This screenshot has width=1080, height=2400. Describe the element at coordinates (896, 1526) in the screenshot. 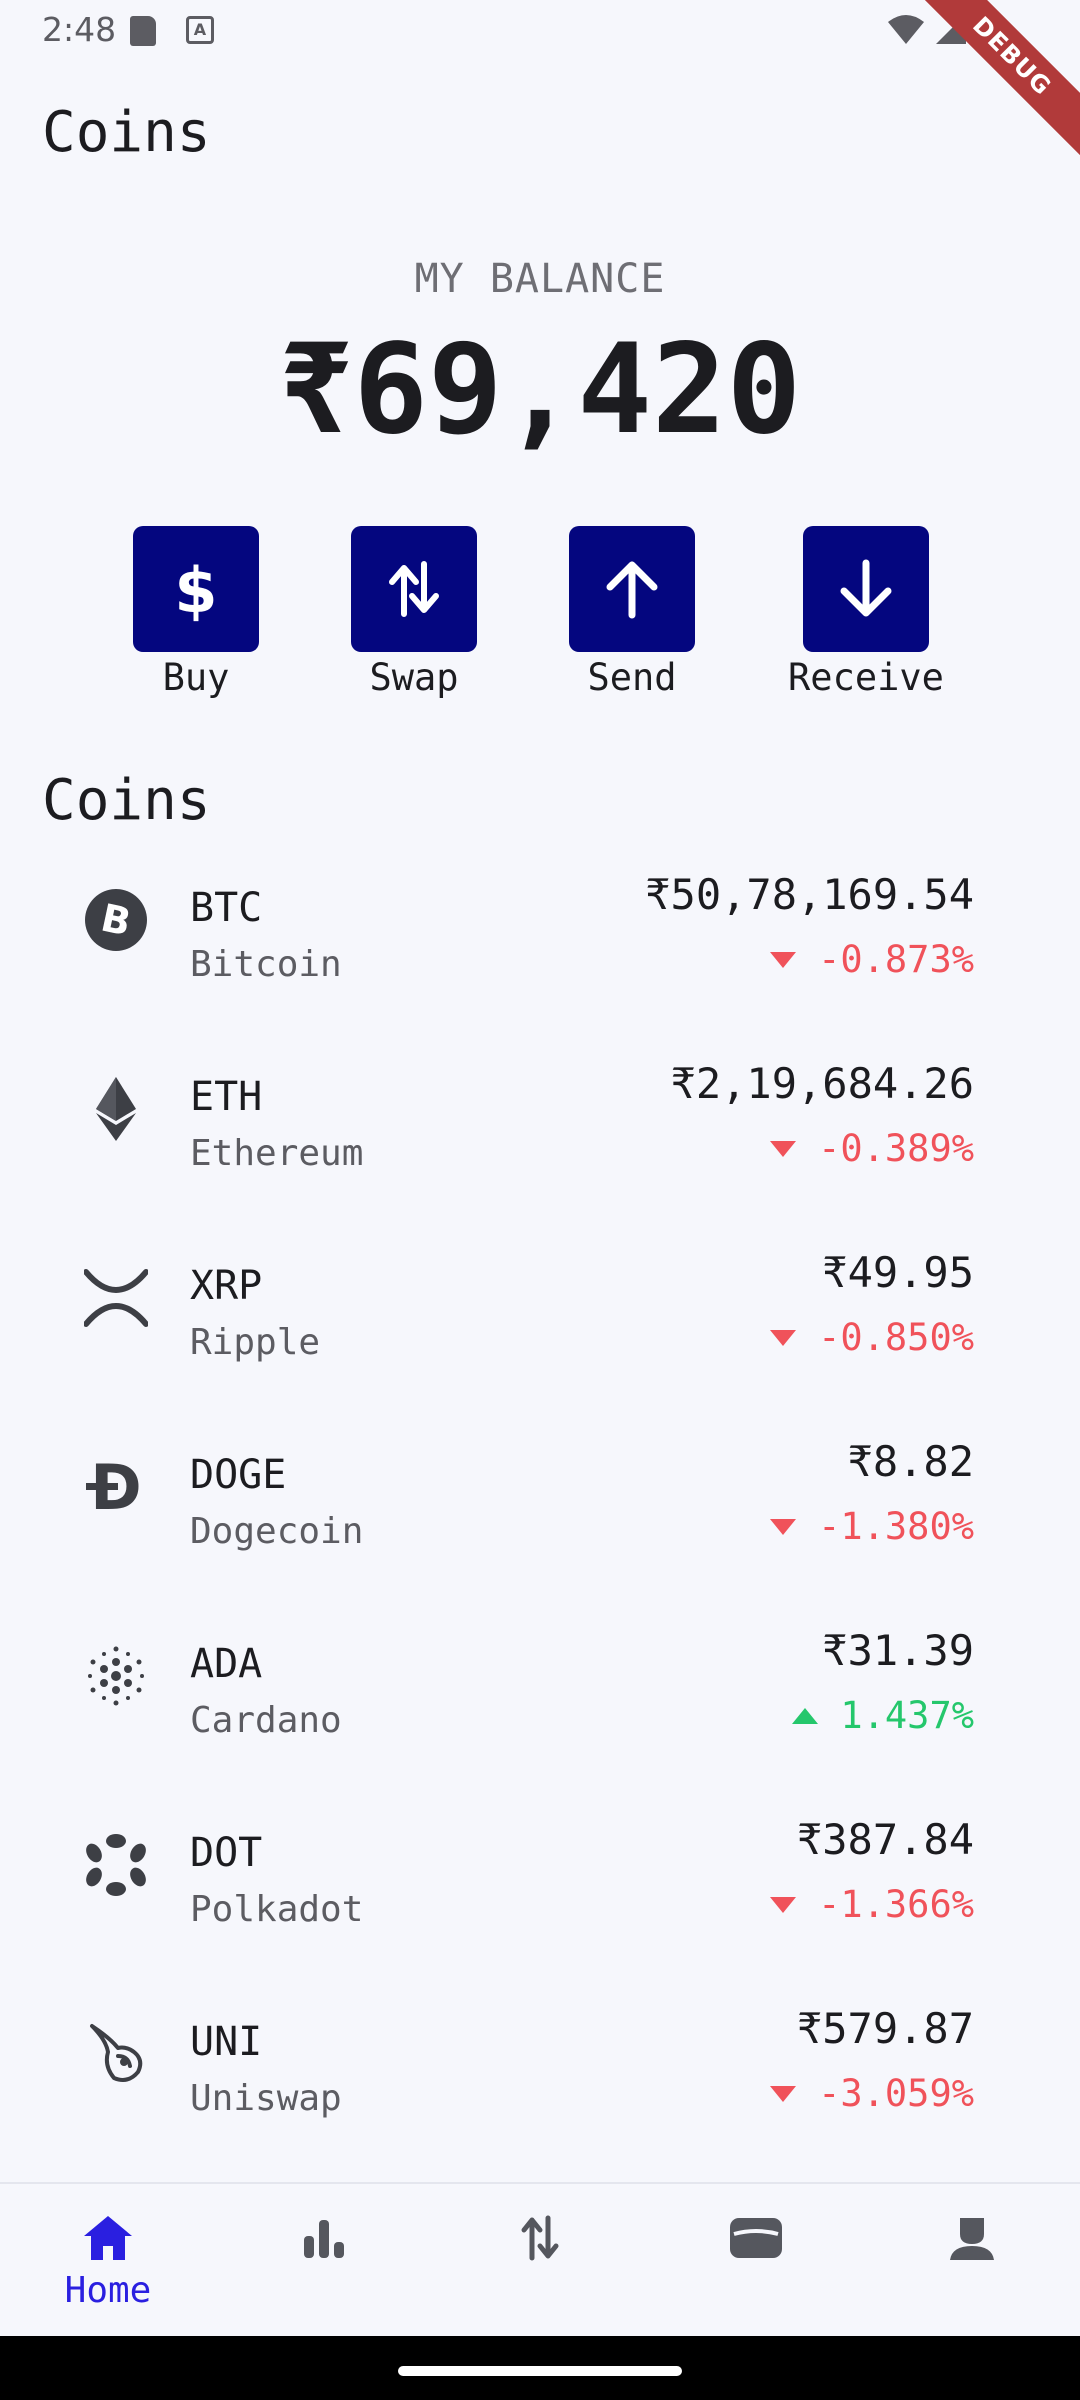

I see `coin-change-value: -1.380%` at that location.